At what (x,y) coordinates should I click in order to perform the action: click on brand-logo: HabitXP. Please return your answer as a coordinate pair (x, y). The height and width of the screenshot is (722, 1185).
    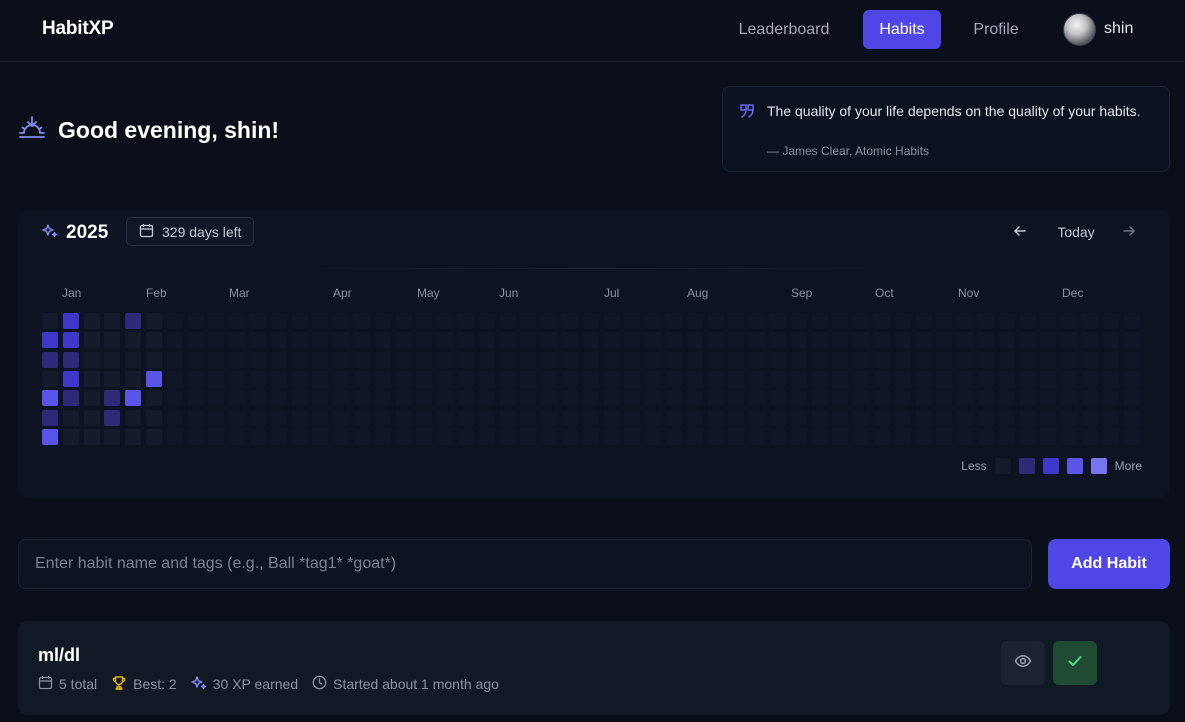
    Looking at the image, I should click on (78, 29).